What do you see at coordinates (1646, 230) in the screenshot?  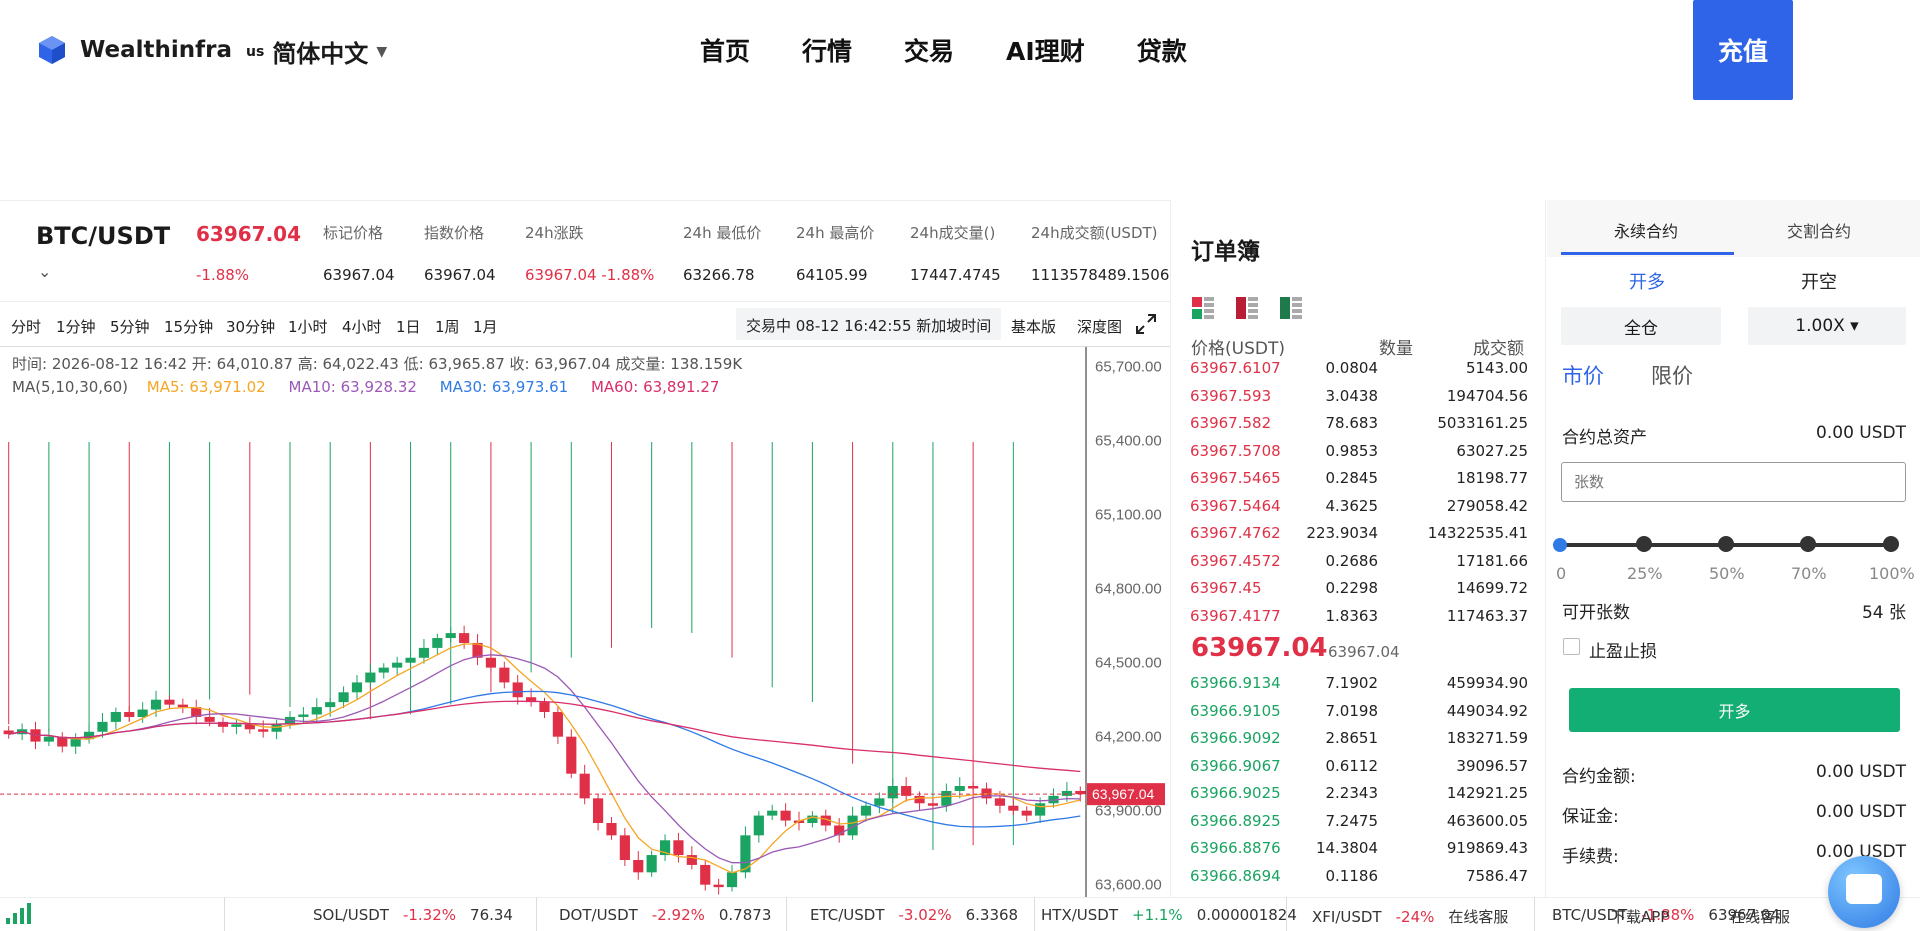 I see `tab-perpetual: 永续合约` at bounding box center [1646, 230].